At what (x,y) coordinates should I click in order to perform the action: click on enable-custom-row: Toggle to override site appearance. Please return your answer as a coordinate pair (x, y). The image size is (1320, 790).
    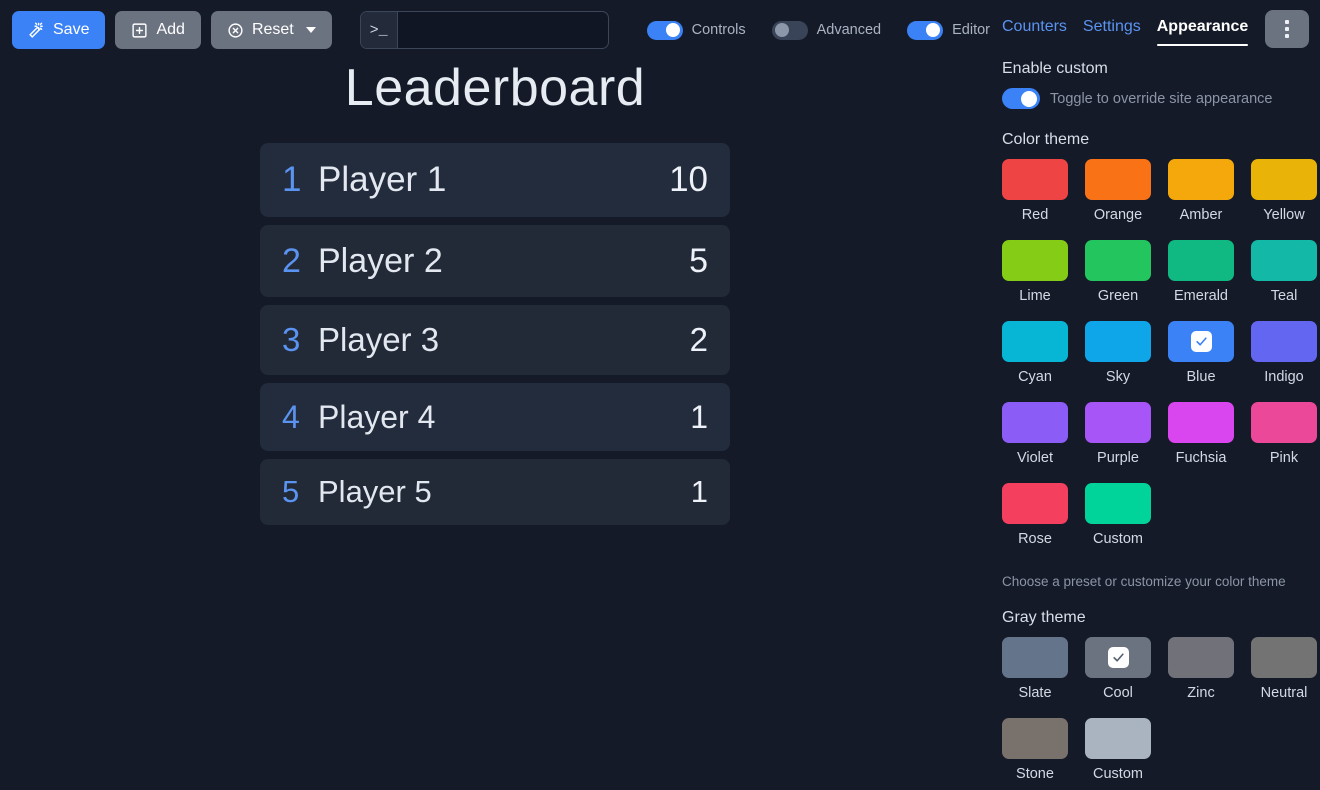
    Looking at the image, I should click on (1155, 98).